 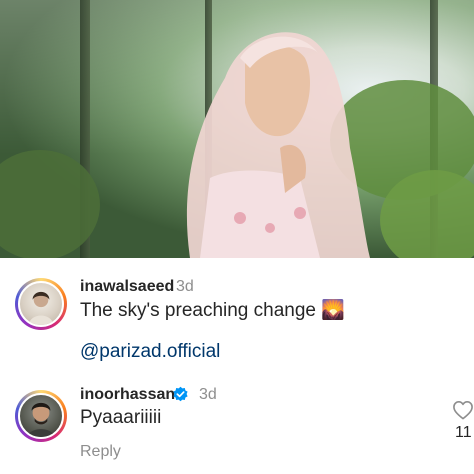 I want to click on comment-username: inawalsaeed, so click(x=127, y=287).